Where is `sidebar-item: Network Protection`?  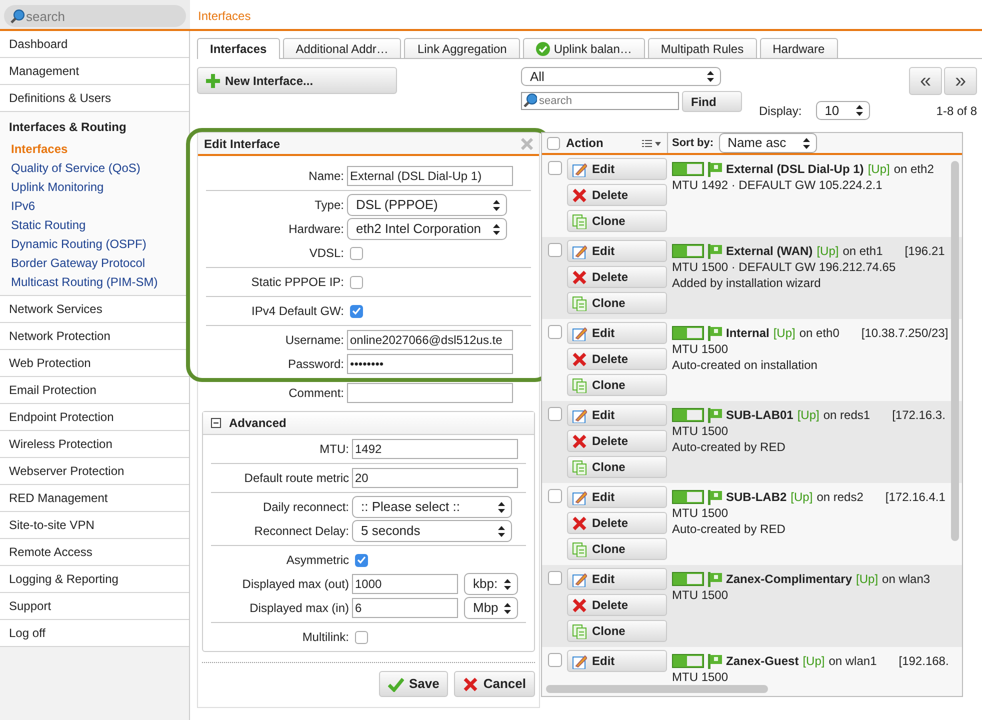 sidebar-item: Network Protection is located at coordinates (94, 336).